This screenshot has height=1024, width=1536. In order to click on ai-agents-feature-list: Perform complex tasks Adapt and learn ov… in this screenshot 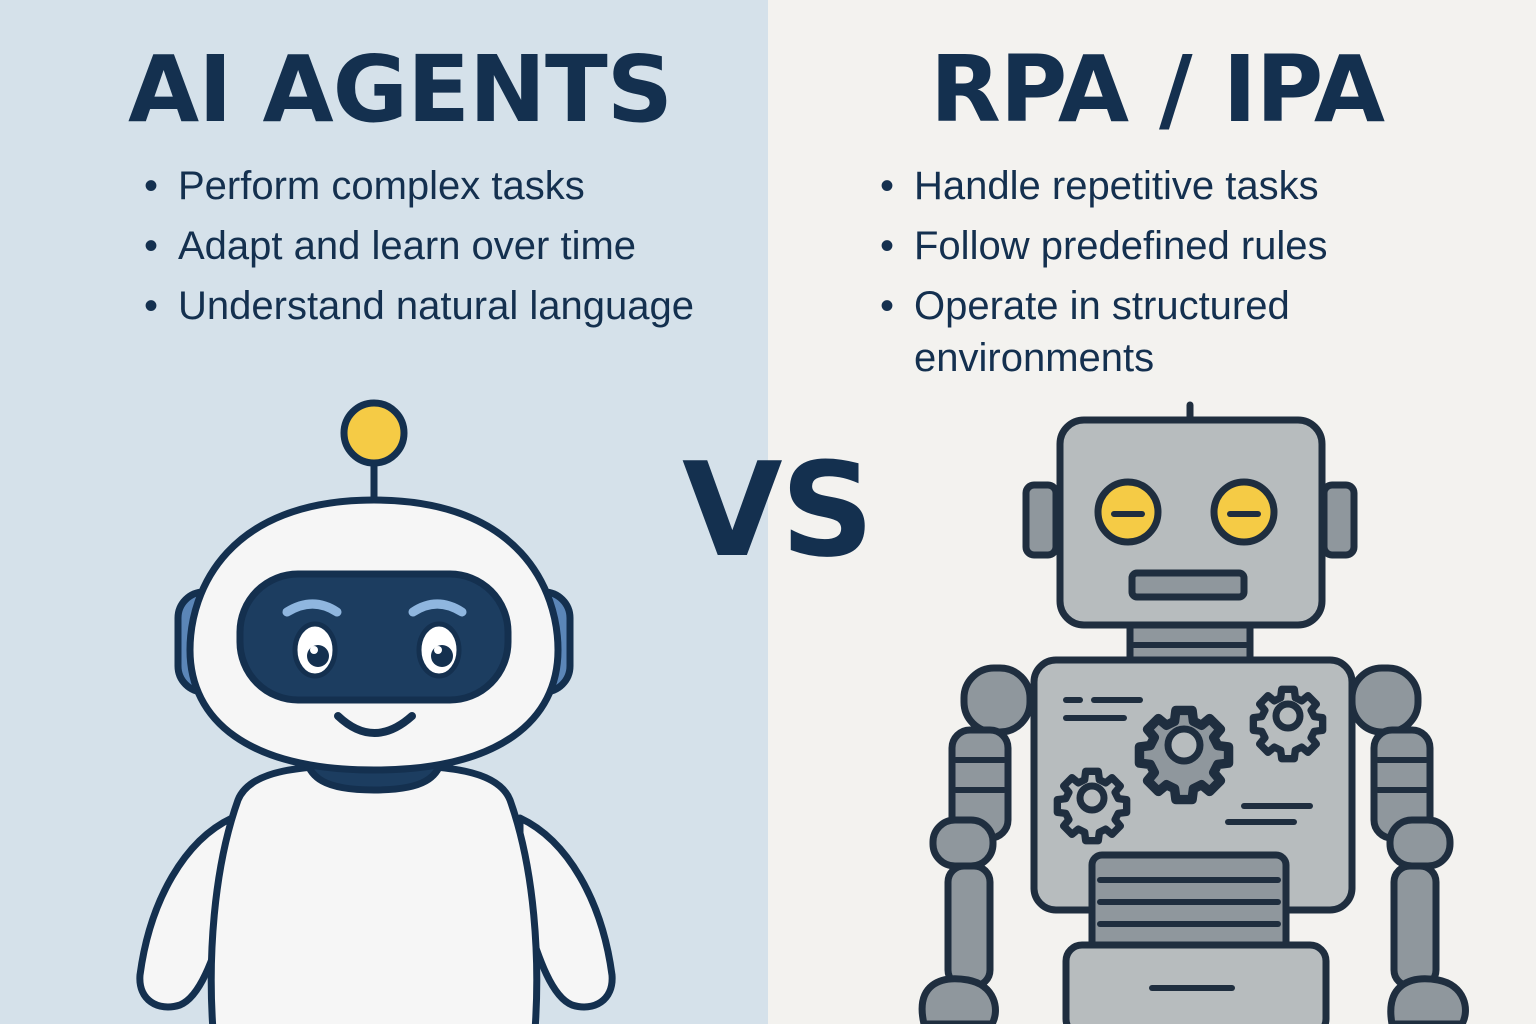, I will do `click(432, 250)`.